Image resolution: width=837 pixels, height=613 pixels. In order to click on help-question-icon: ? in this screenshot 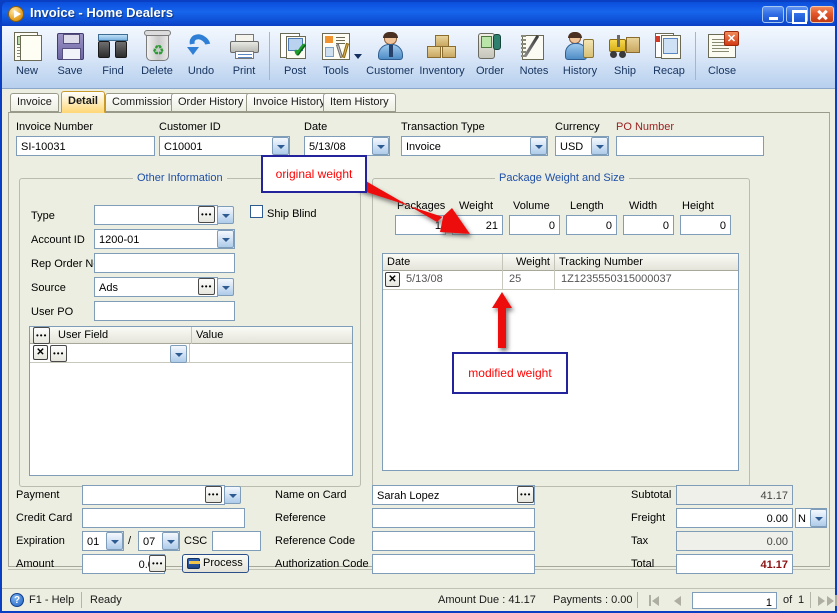, I will do `click(17, 600)`.